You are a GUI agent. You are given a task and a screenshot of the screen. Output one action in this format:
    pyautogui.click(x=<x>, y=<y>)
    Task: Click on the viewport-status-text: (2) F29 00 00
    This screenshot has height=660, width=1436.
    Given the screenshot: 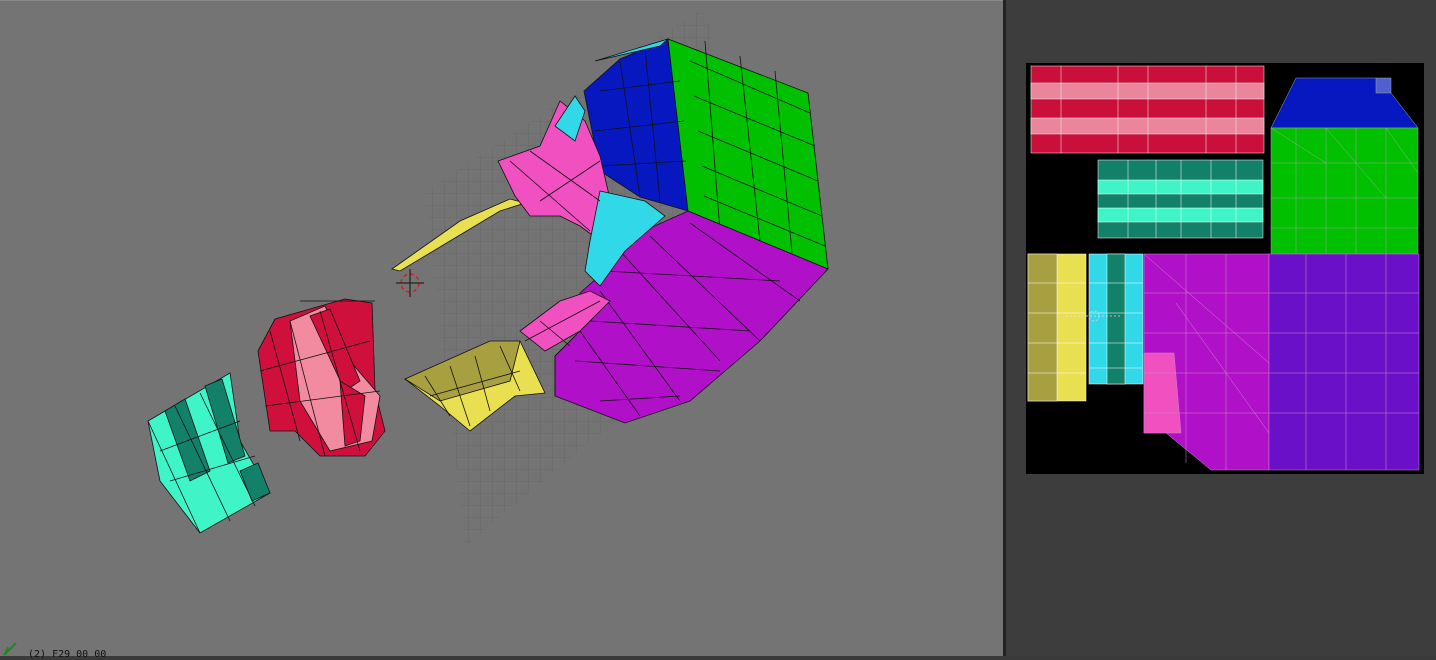 What is the action you would take?
    pyautogui.click(x=67, y=654)
    